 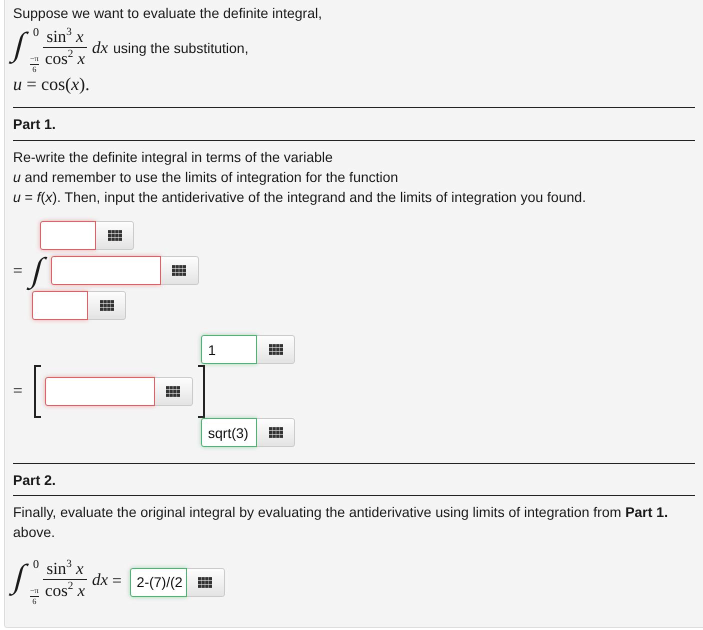 What do you see at coordinates (229, 349) in the screenshot?
I see `answer-field: 1` at bounding box center [229, 349].